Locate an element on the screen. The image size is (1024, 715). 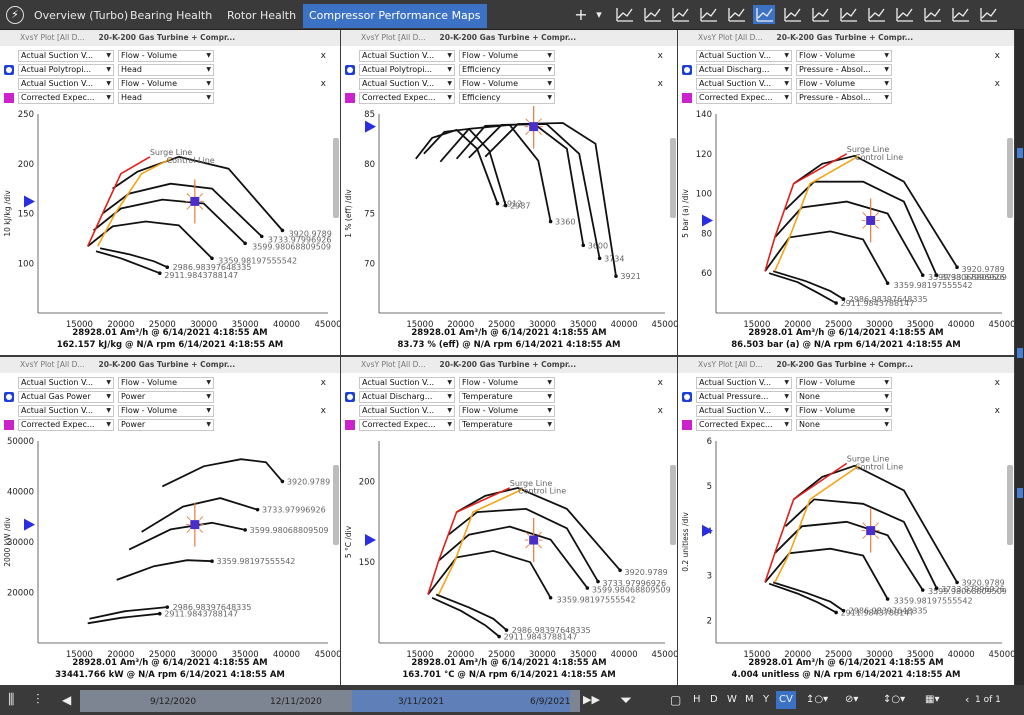
time-button-cv: CV is located at coordinates (786, 700).